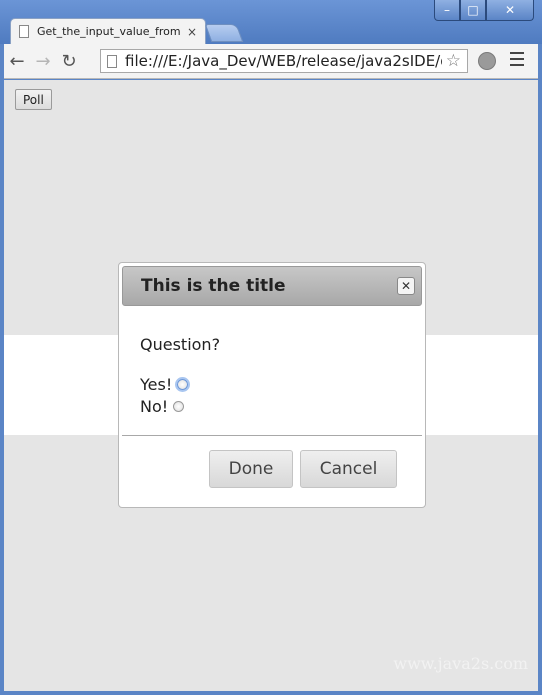 The height and width of the screenshot is (695, 542). I want to click on forward-button: →, so click(43, 61).